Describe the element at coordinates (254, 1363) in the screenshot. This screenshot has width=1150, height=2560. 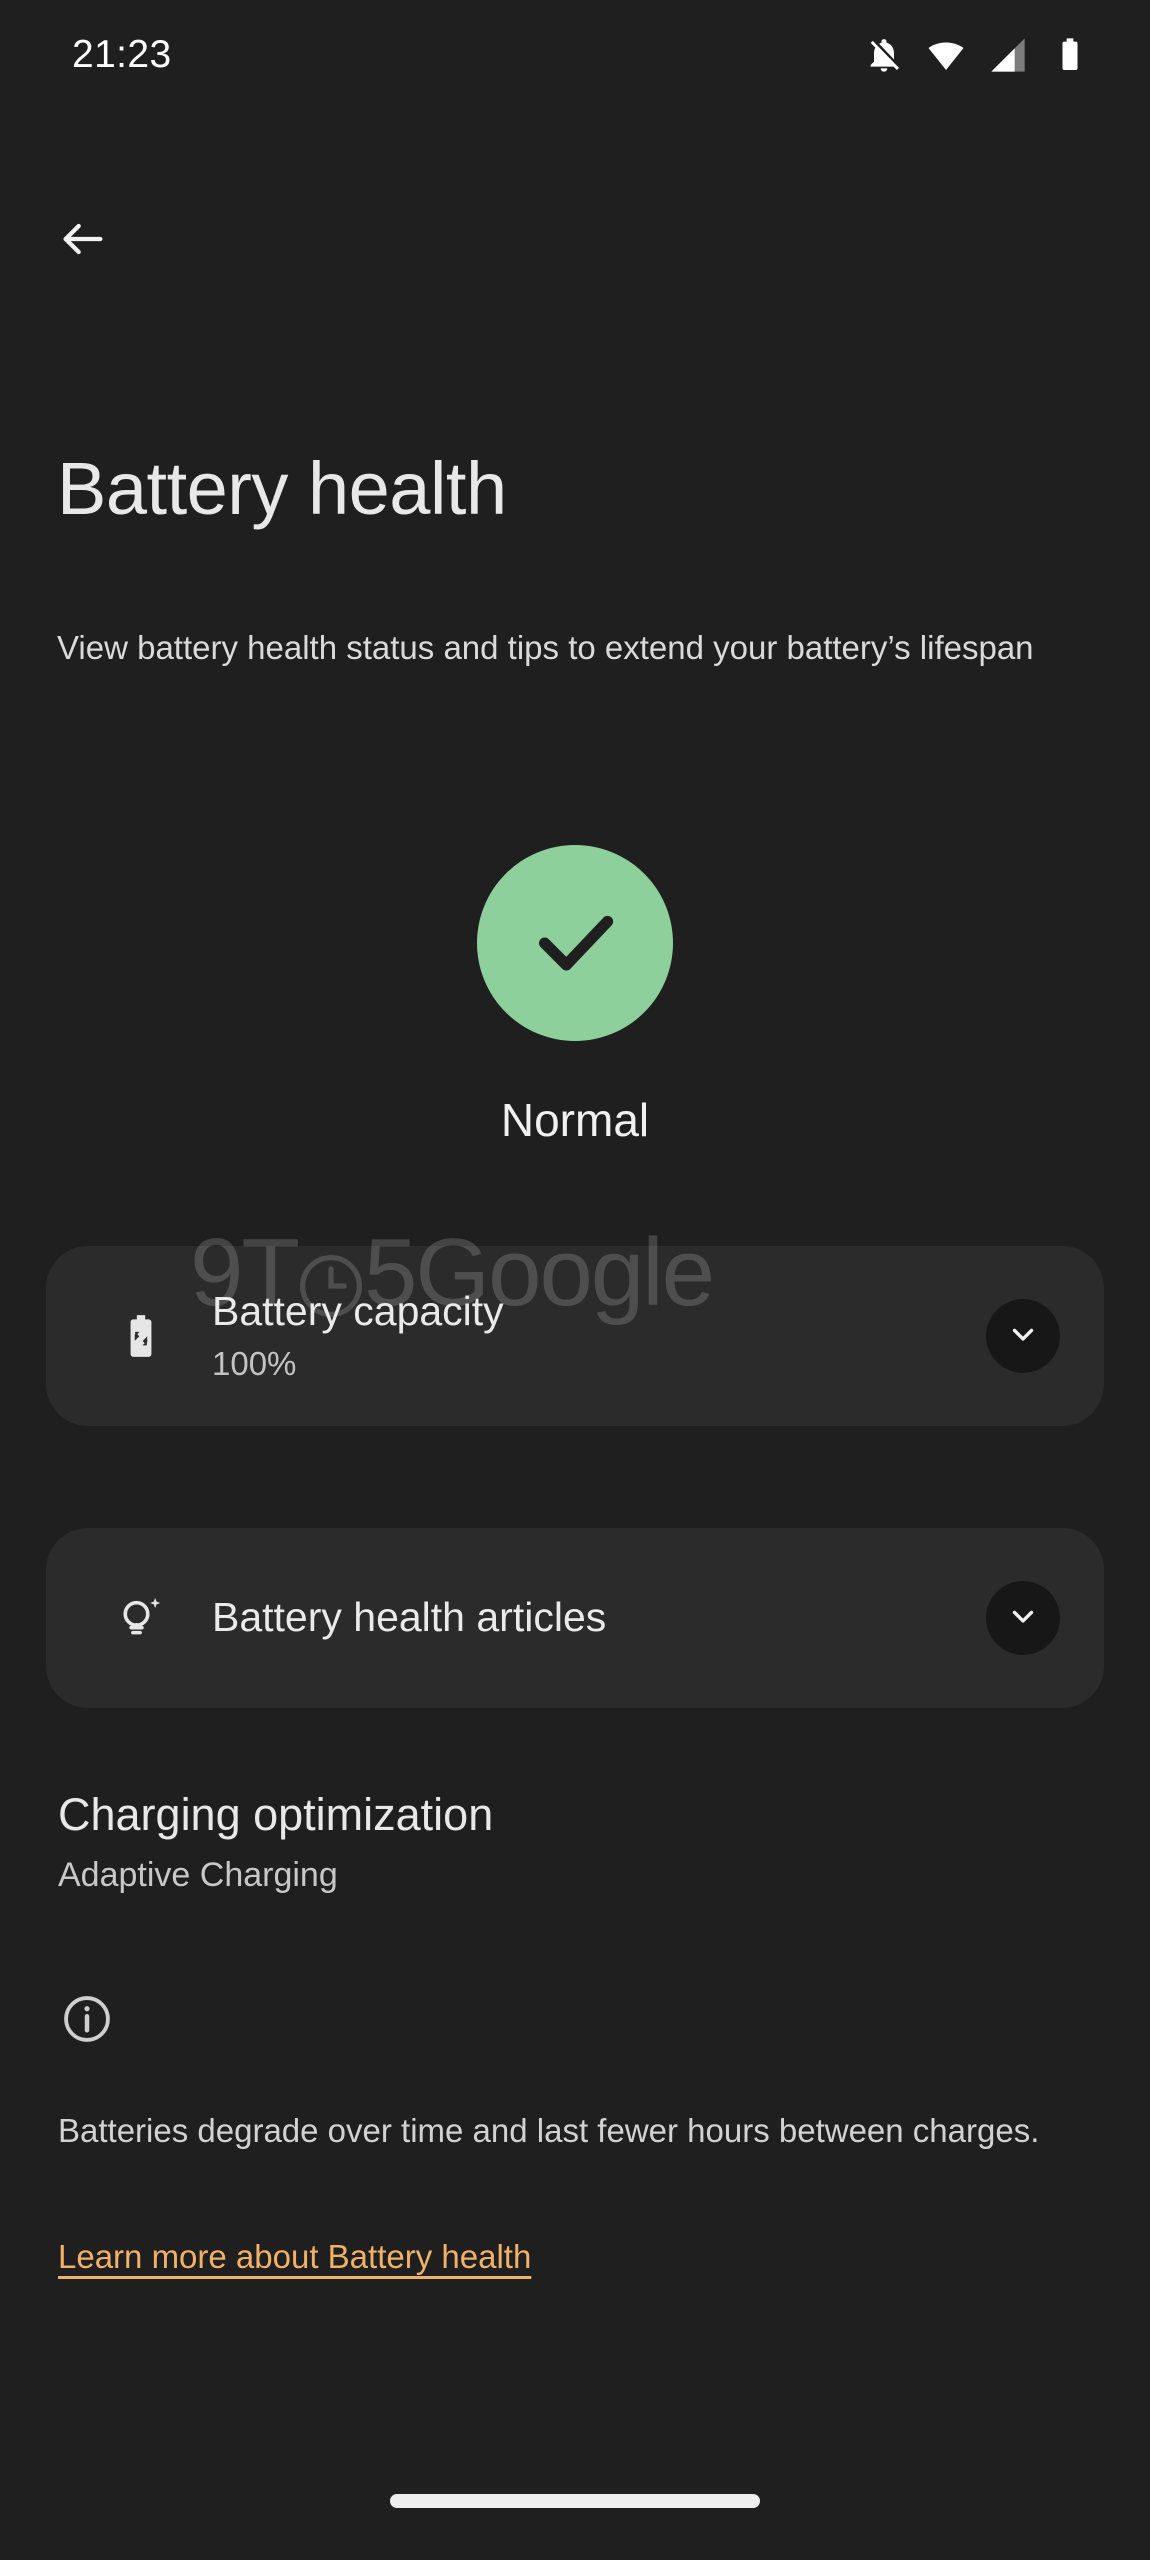
I see `card-subtitle: 100%` at that location.